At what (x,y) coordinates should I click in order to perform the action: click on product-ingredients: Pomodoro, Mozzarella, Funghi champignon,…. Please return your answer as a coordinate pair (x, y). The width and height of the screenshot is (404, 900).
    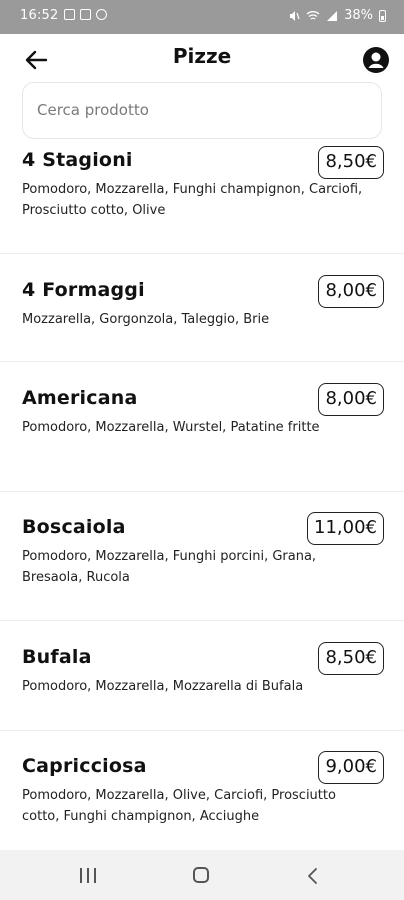
    Looking at the image, I should click on (192, 200).